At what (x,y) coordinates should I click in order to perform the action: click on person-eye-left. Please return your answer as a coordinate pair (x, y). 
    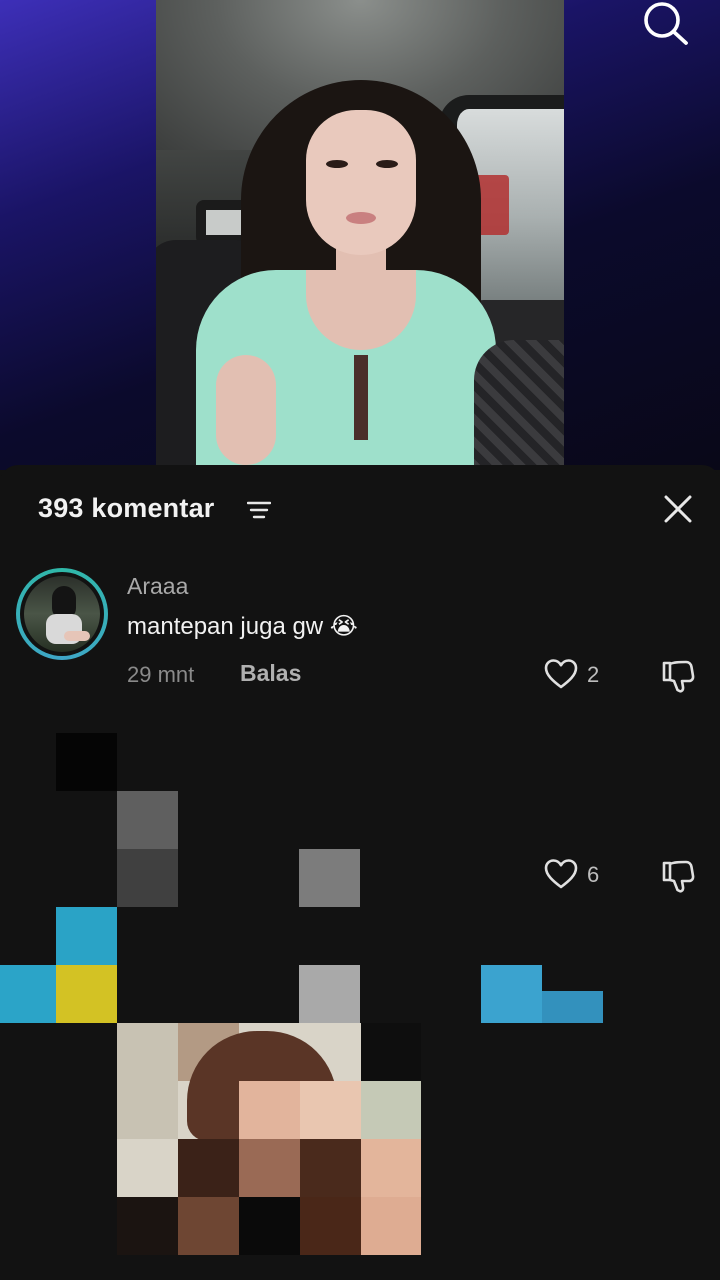
    Looking at the image, I should click on (337, 164).